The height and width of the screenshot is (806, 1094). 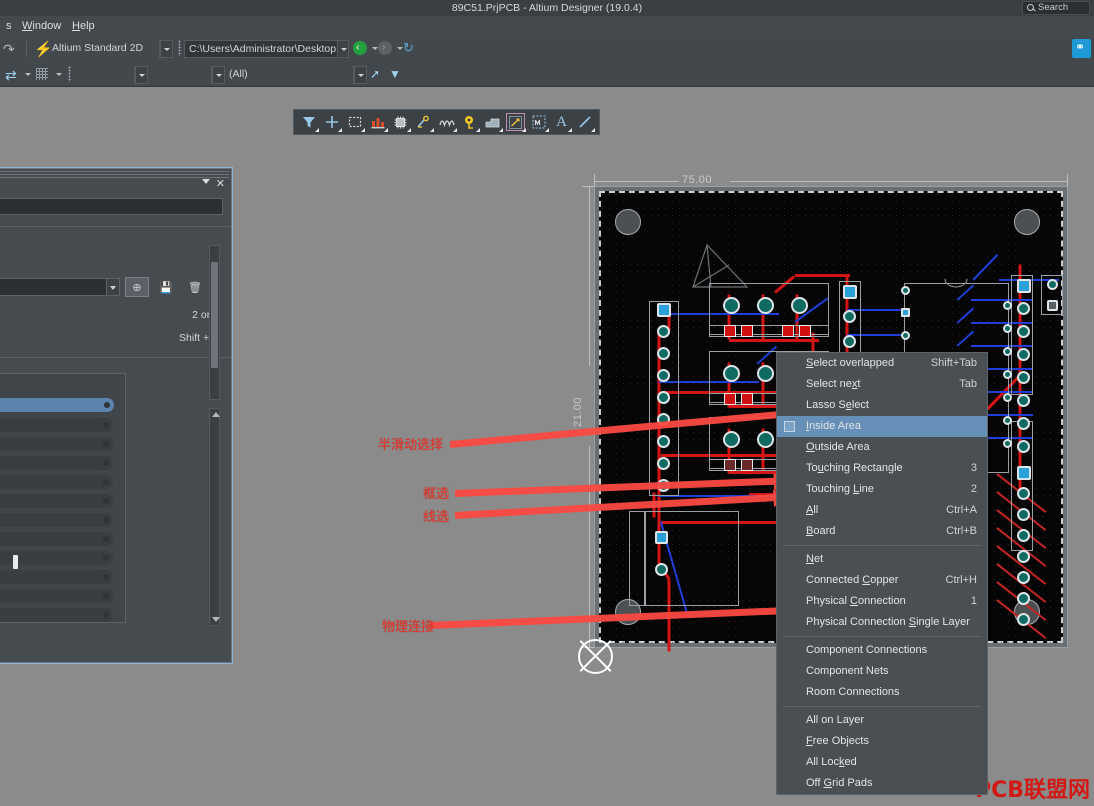 I want to click on filter-icon, so click(x=308, y=122).